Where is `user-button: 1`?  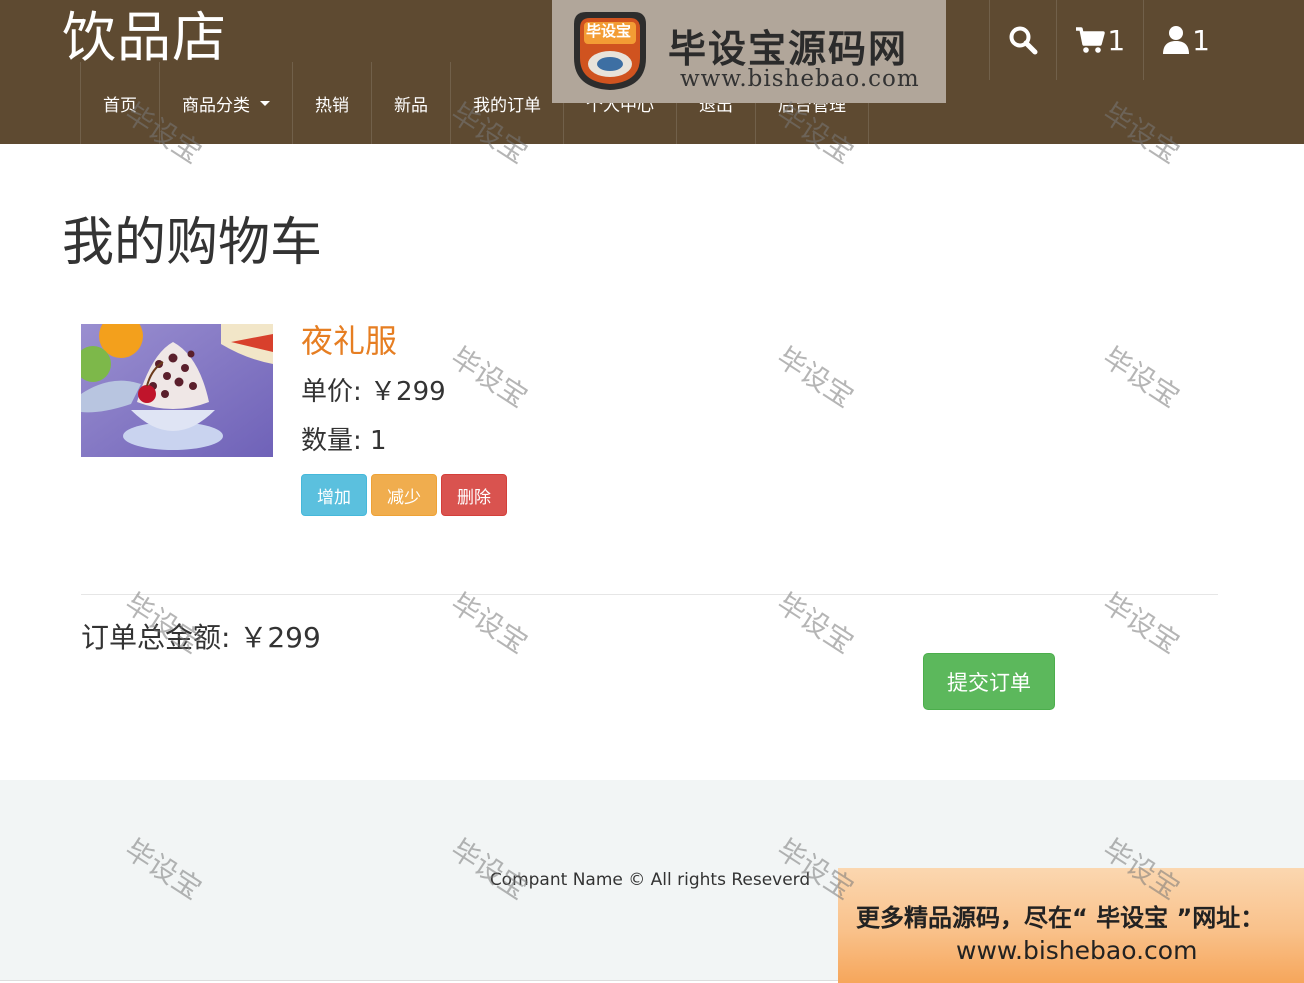 user-button: 1 is located at coordinates (1185, 40).